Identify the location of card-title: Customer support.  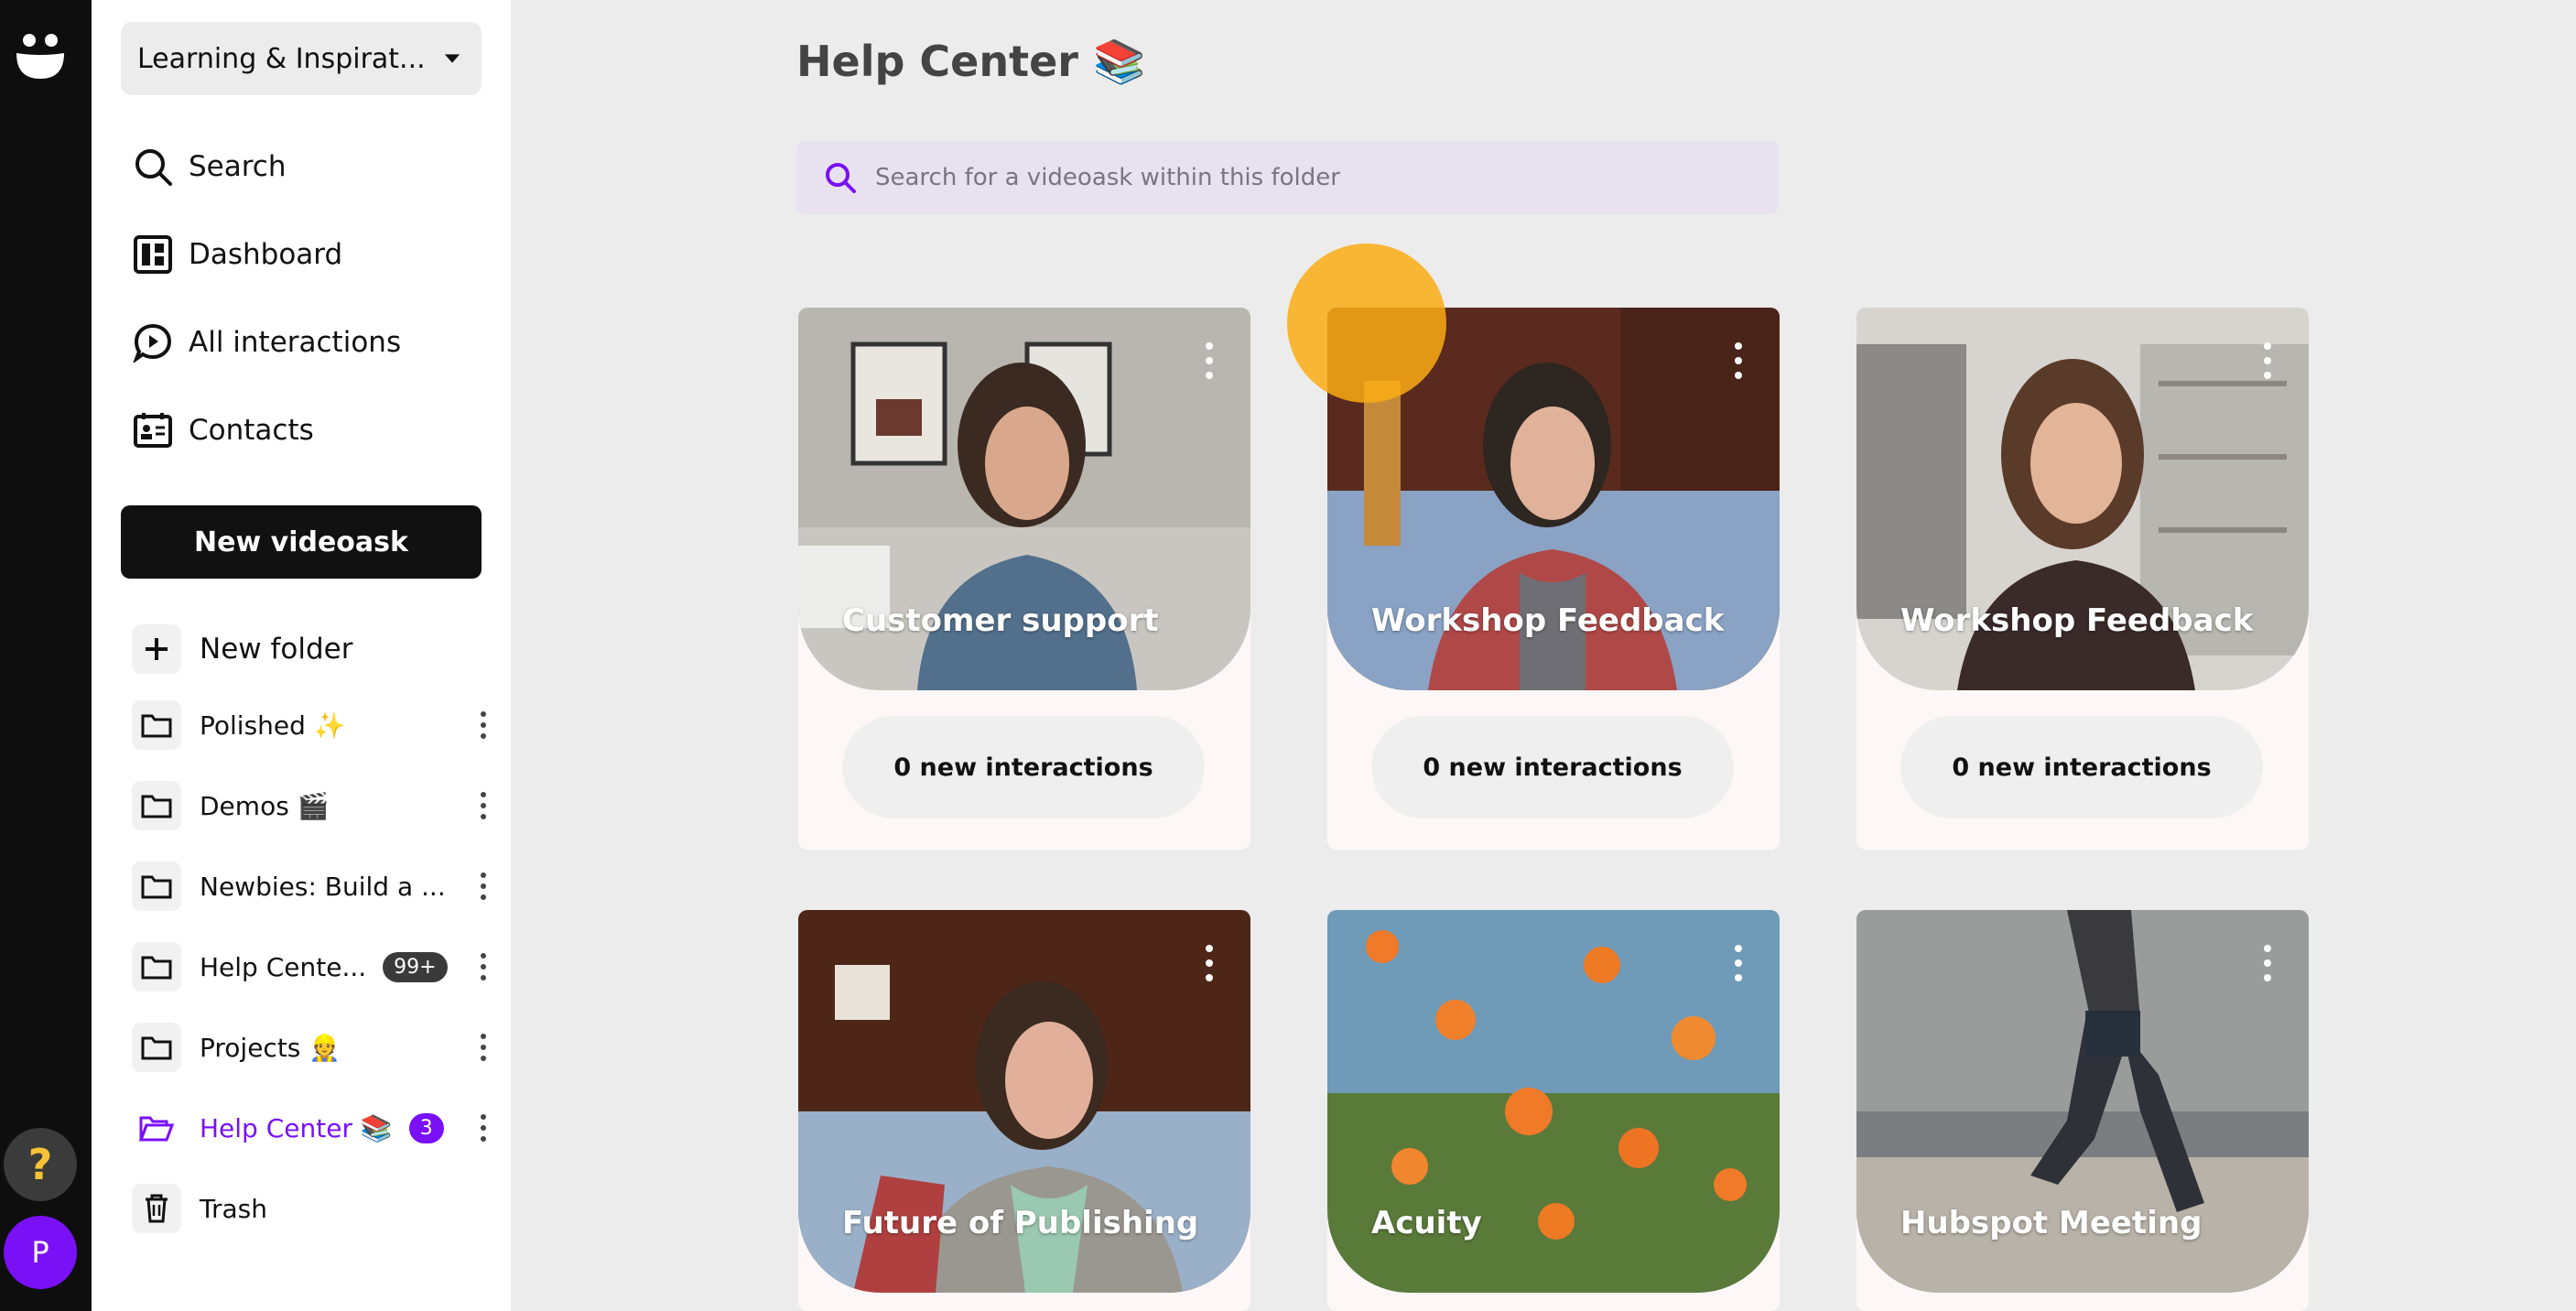
(1000, 620).